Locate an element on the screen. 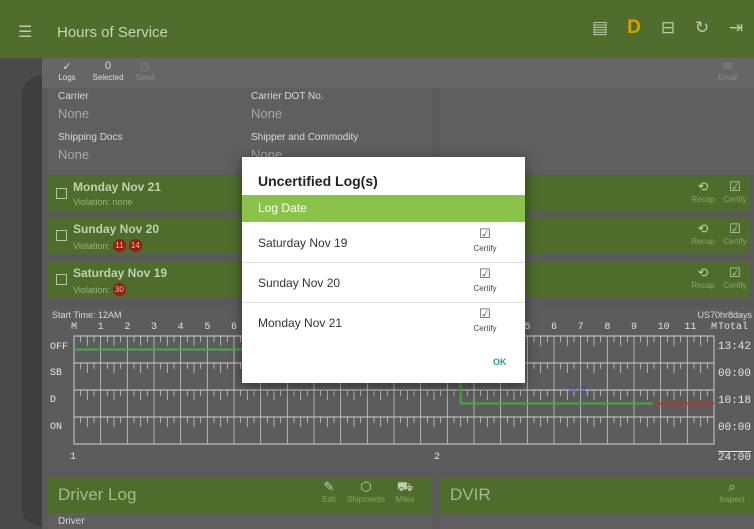 Image resolution: width=754 pixels, height=529 pixels. ok-button: OK is located at coordinates (500, 362).